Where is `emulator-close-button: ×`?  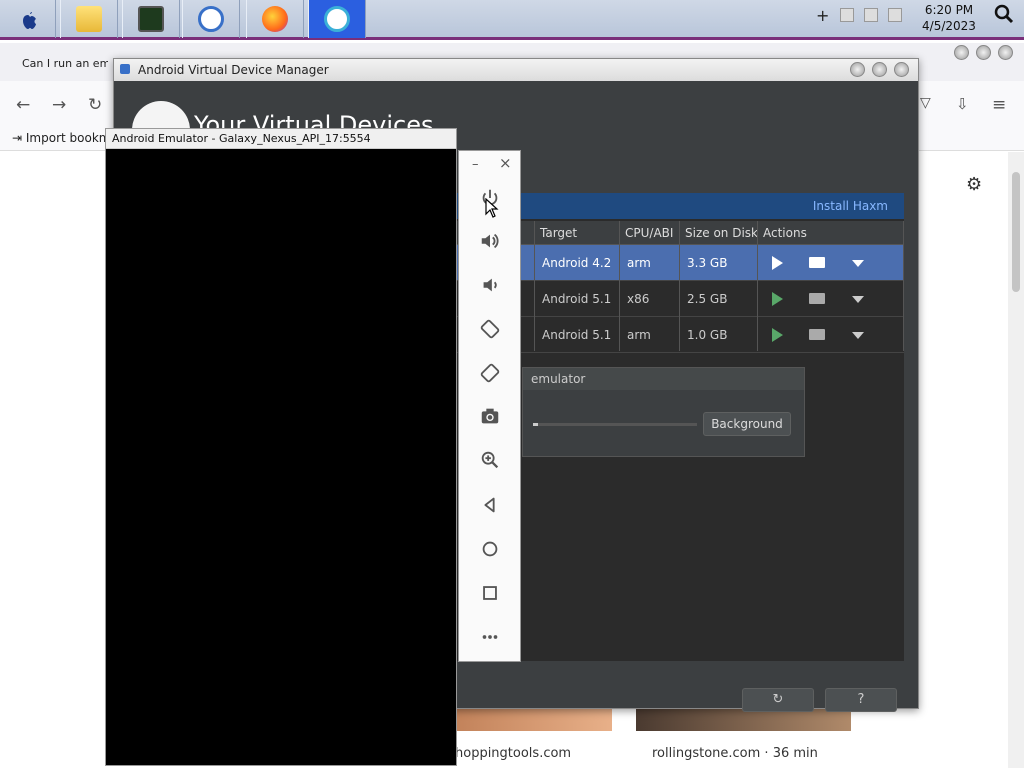
emulator-close-button: × is located at coordinates (505, 163).